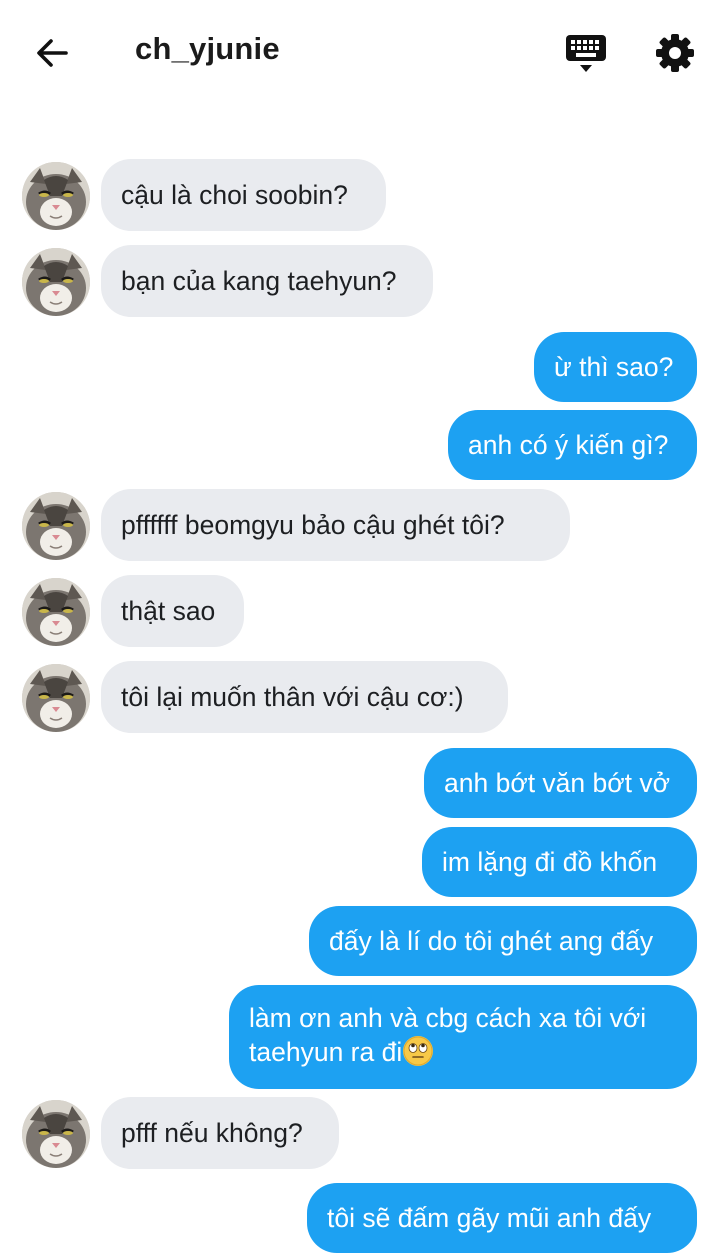 The image size is (720, 1256). I want to click on outgoing-message: tôi sẽ đấm gãy mũi anh đấy, so click(502, 1218).